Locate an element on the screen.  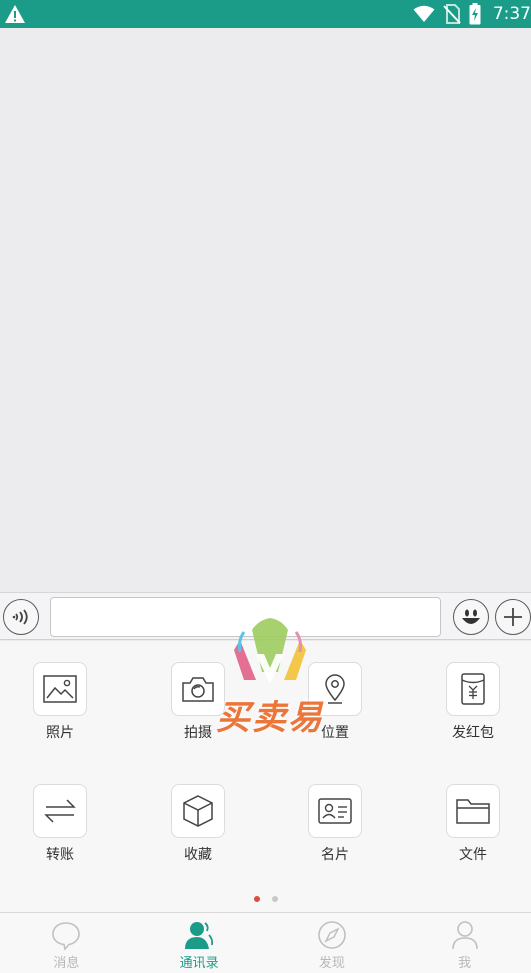
profile-icon is located at coordinates (464, 935).